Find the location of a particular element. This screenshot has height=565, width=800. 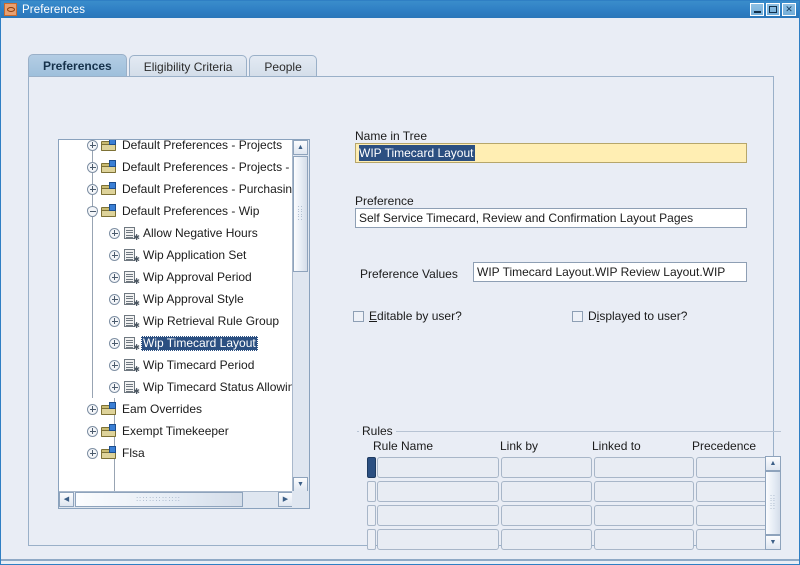

tree-item-eam-overrides: Eam Overrides is located at coordinates (176, 409).